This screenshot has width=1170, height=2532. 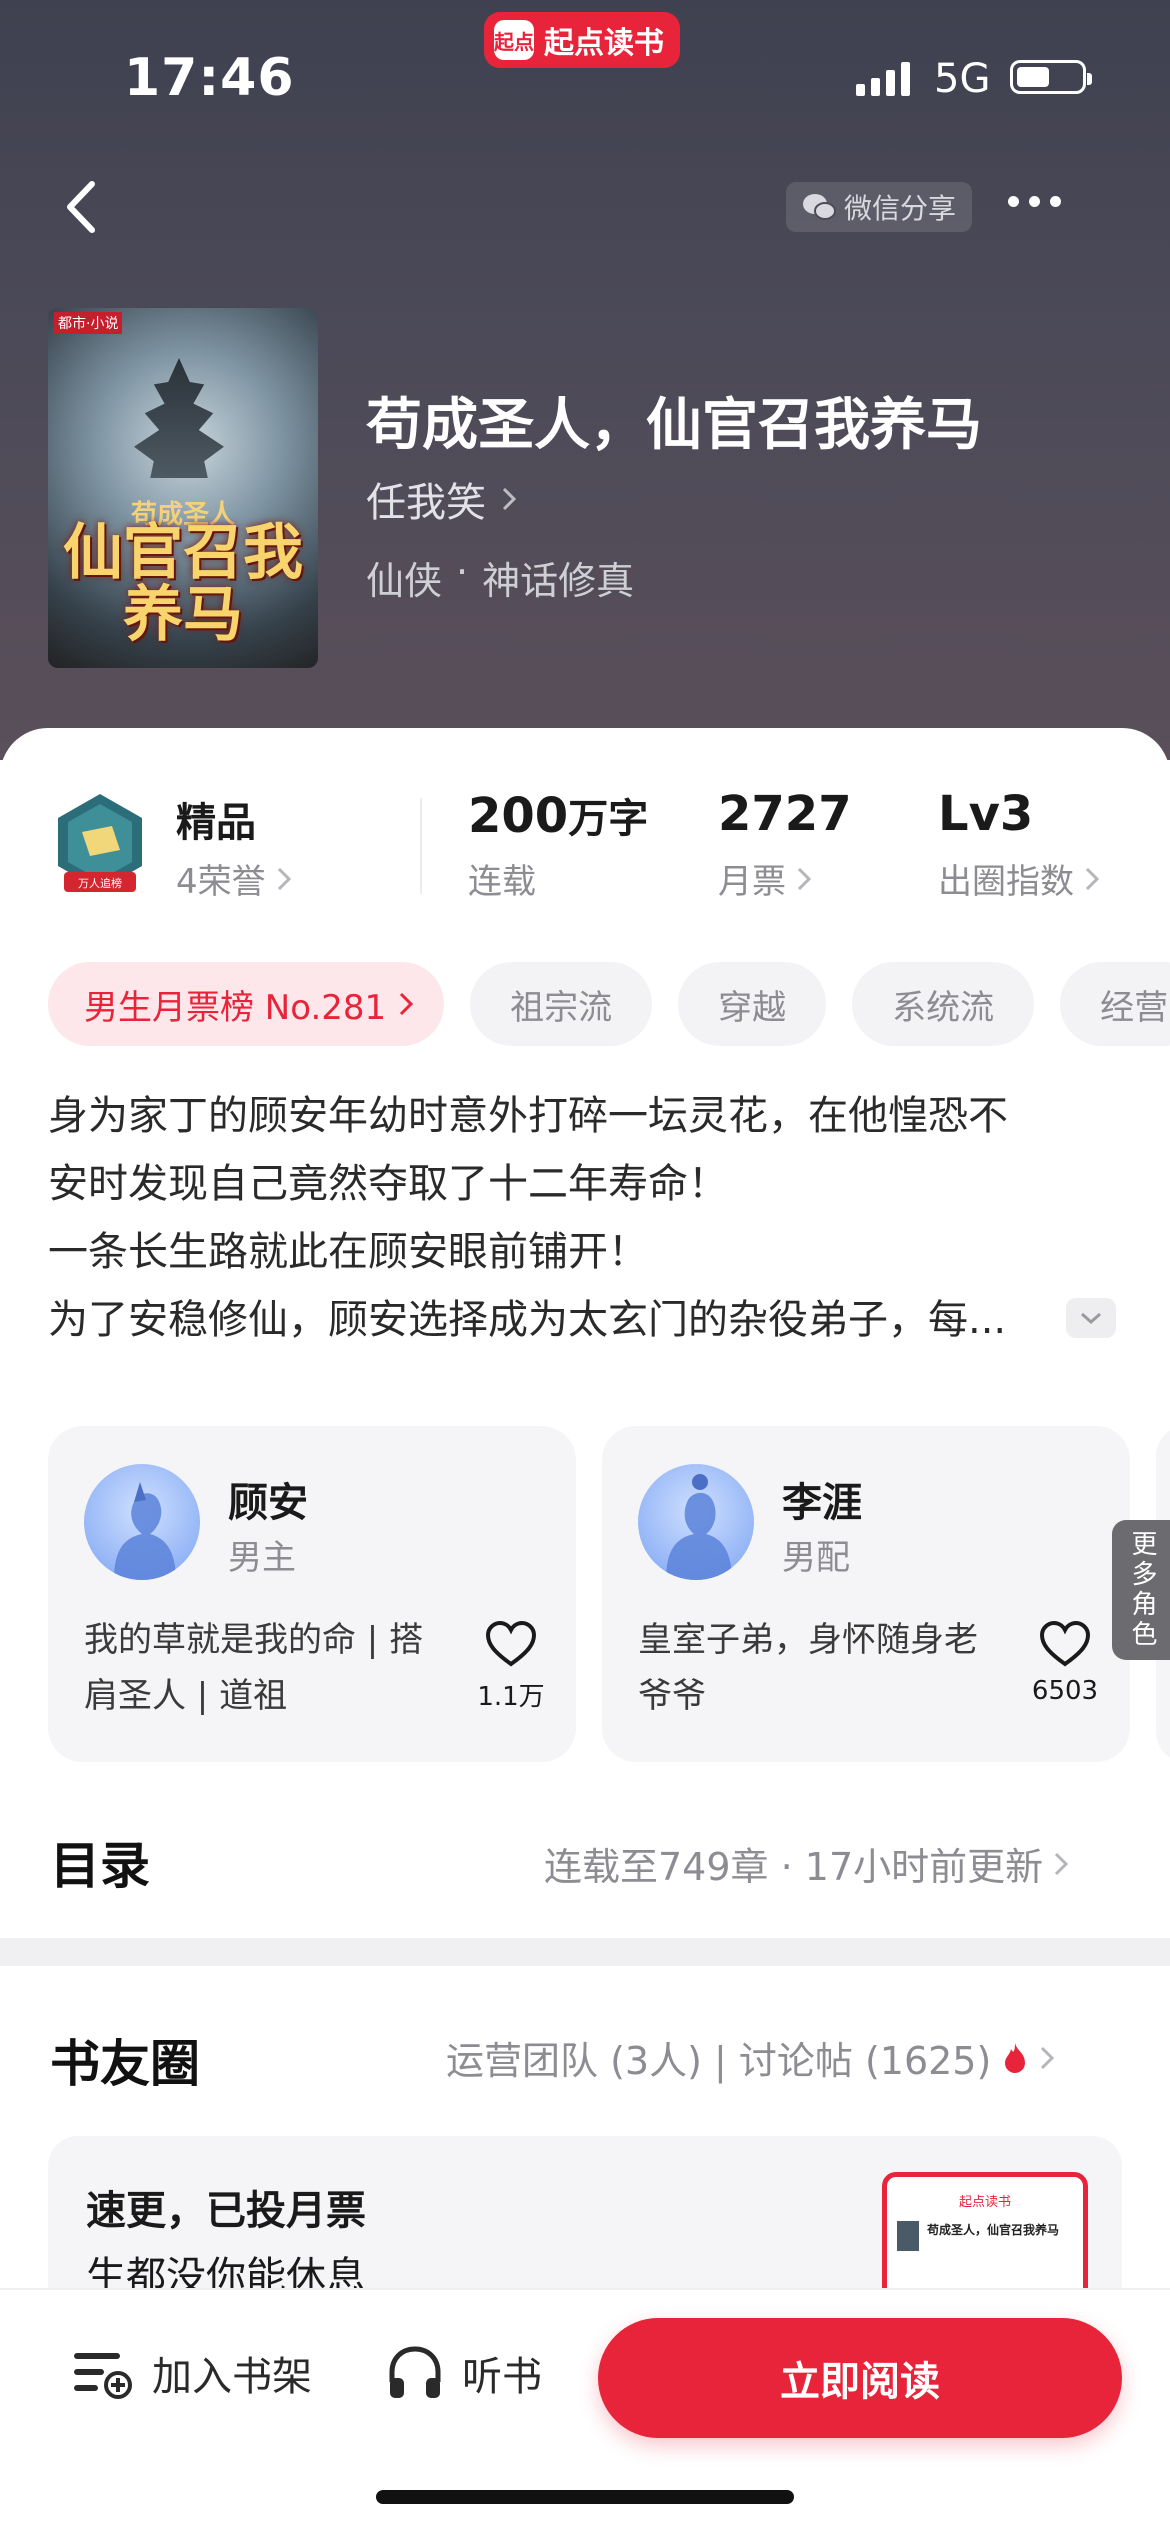 What do you see at coordinates (982, 2241) in the screenshot?
I see `thumb-book: 苟成圣人，仙官召我养马` at bounding box center [982, 2241].